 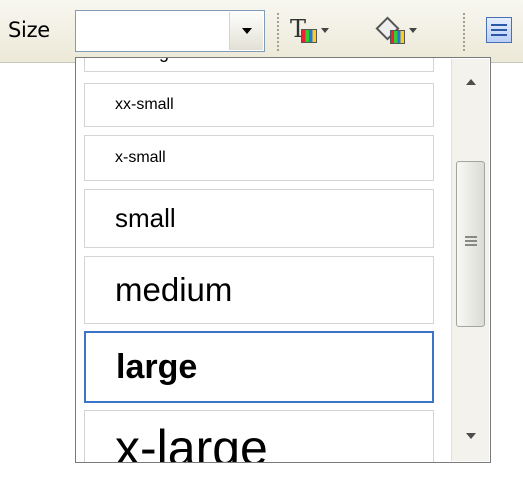 I want to click on size-dropdown-button, so click(x=246, y=31).